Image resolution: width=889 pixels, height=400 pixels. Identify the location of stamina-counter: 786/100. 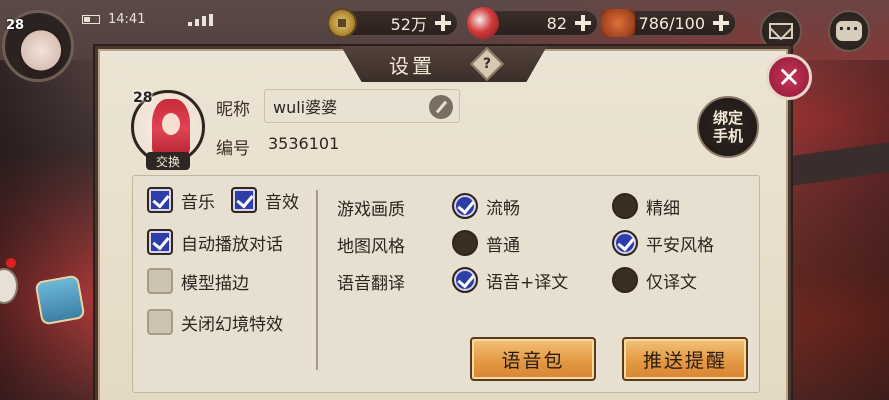
(668, 23).